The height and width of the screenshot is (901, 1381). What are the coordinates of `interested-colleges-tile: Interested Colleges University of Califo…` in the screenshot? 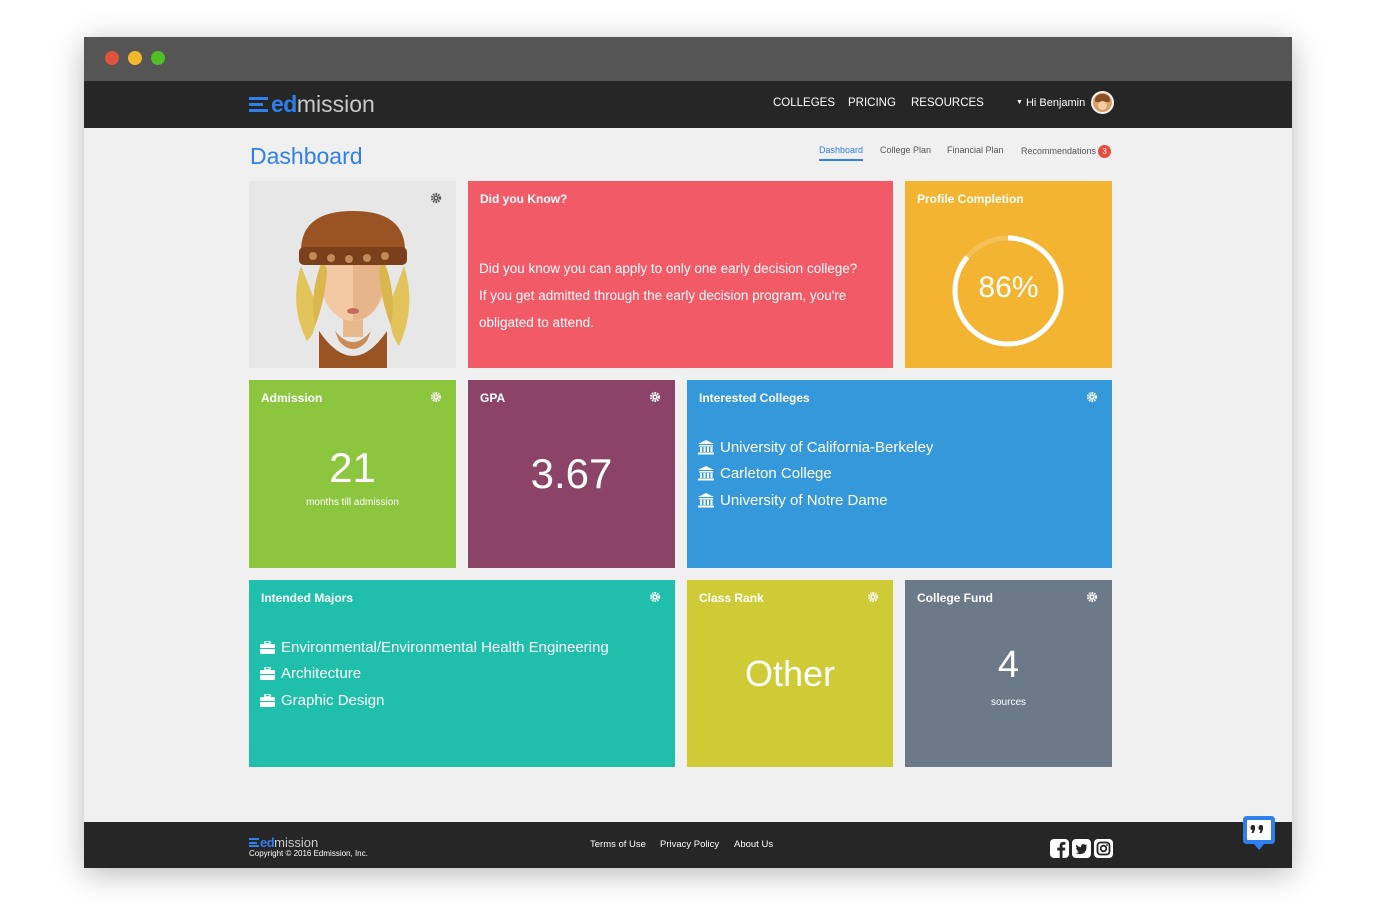 It's located at (899, 474).